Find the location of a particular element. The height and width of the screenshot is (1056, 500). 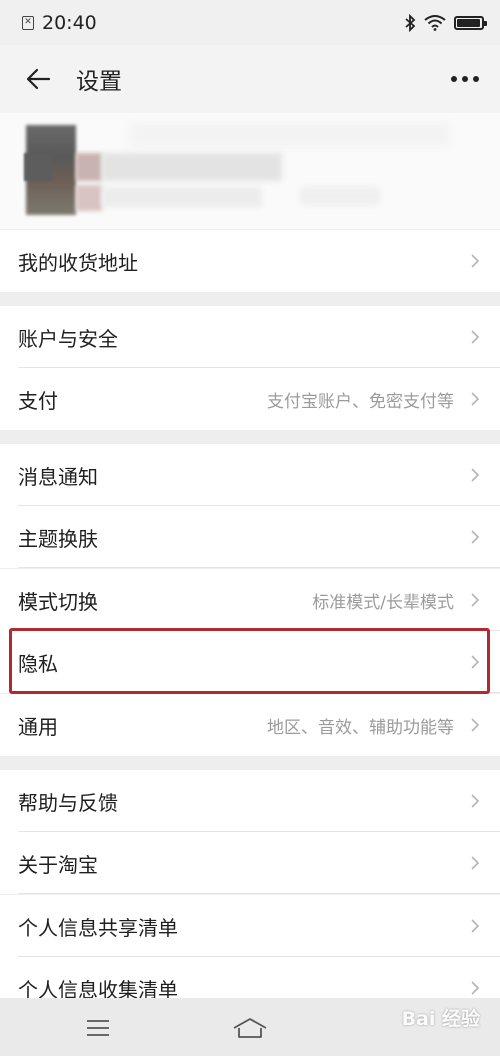

settings-row-value: 地区、音效、辅助功能等 is located at coordinates (360, 727).